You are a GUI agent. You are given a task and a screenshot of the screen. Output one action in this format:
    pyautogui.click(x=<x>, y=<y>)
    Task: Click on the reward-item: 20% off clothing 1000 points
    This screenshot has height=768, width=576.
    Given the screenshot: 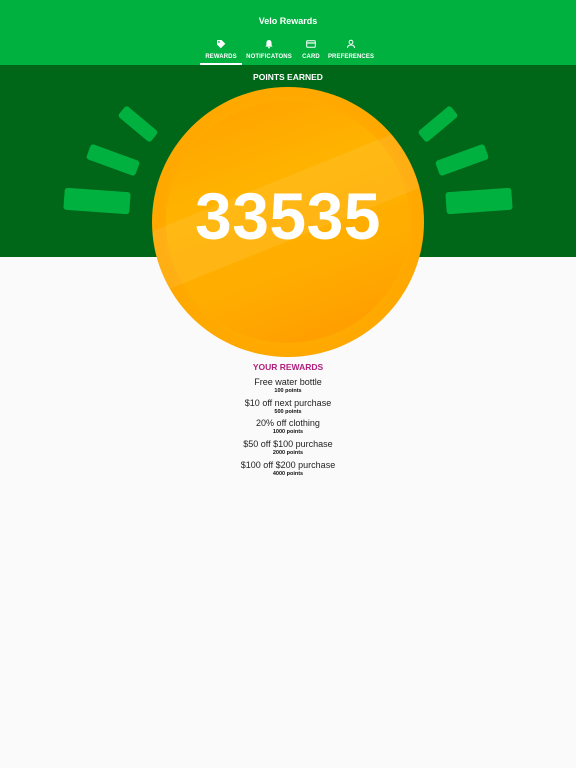 What is the action you would take?
    pyautogui.click(x=288, y=428)
    